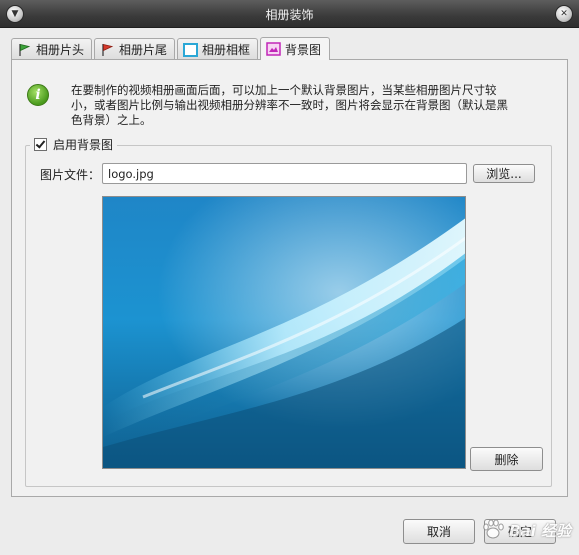 The width and height of the screenshot is (579, 555). What do you see at coordinates (303, 49) in the screenshot?
I see `tab-label: 背景图` at bounding box center [303, 49].